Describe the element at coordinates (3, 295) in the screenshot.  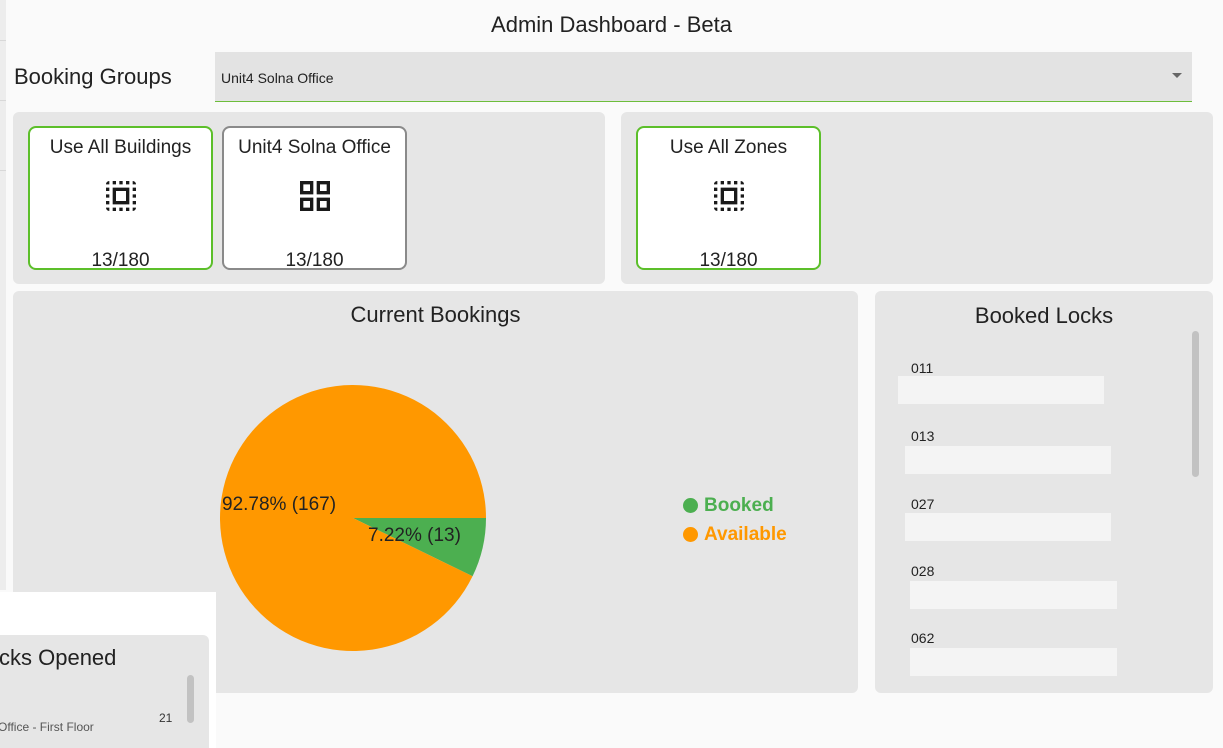
I see `left-drawer-edge` at that location.